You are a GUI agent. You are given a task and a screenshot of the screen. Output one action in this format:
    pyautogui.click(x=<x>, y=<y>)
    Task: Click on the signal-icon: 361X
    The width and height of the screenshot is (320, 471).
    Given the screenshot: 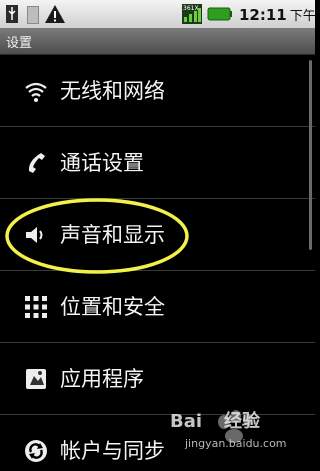 What is the action you would take?
    pyautogui.click(x=192, y=14)
    